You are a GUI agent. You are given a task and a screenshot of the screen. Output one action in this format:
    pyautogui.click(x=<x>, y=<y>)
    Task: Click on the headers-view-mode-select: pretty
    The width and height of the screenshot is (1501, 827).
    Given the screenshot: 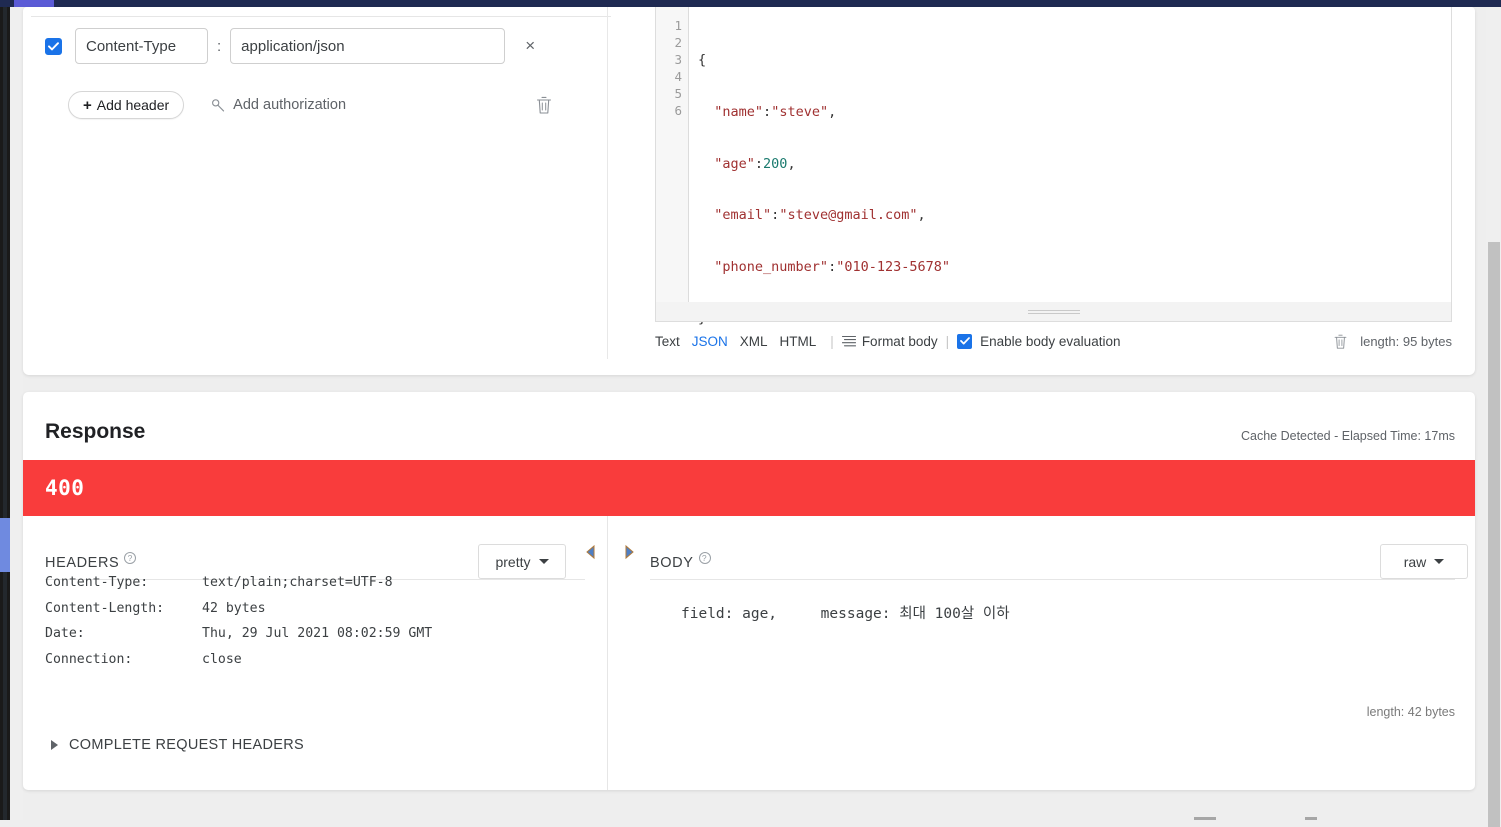 What is the action you would take?
    pyautogui.click(x=522, y=561)
    